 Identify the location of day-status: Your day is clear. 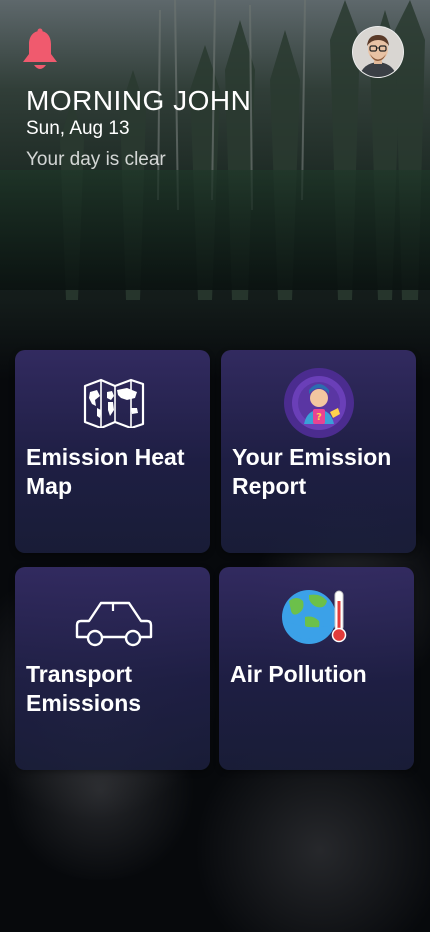
(96, 159).